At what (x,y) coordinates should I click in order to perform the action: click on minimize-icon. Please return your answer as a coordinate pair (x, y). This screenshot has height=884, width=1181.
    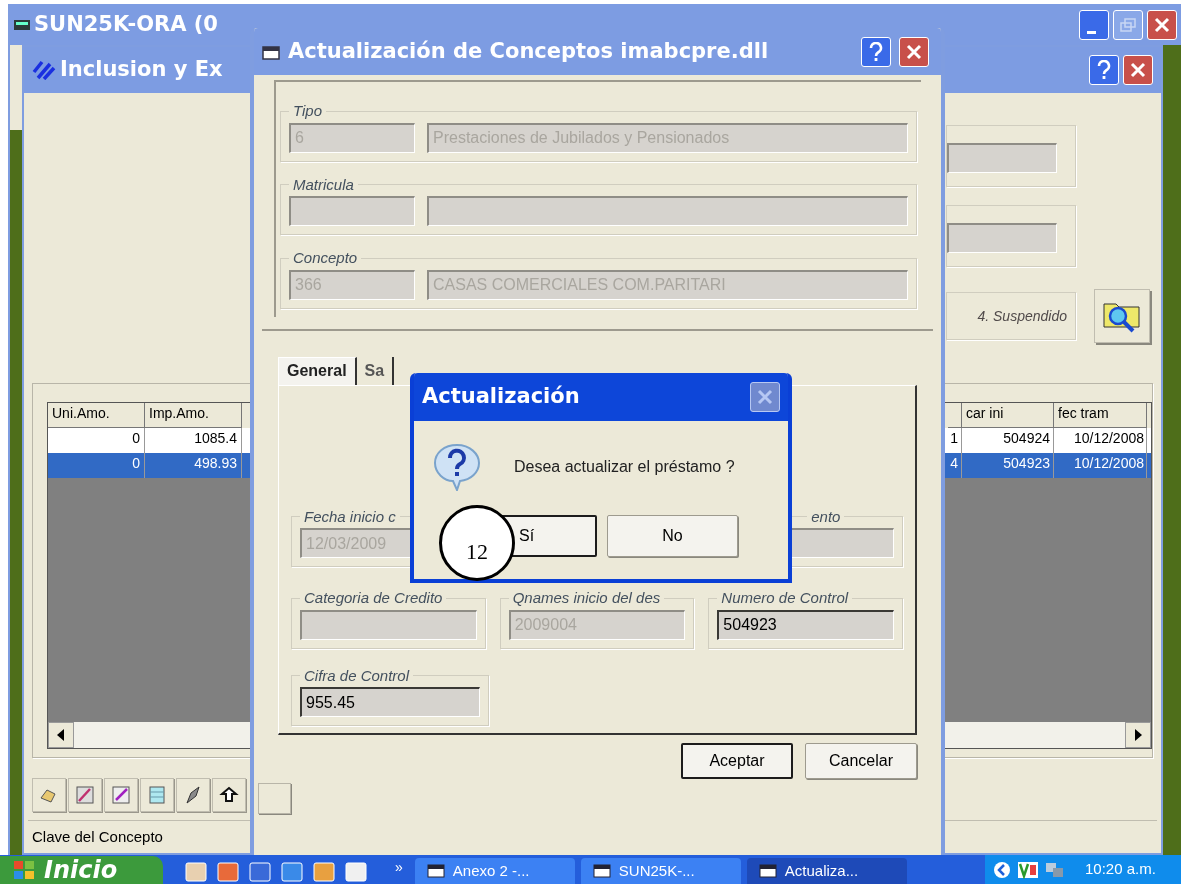
    Looking at the image, I should click on (1091, 32).